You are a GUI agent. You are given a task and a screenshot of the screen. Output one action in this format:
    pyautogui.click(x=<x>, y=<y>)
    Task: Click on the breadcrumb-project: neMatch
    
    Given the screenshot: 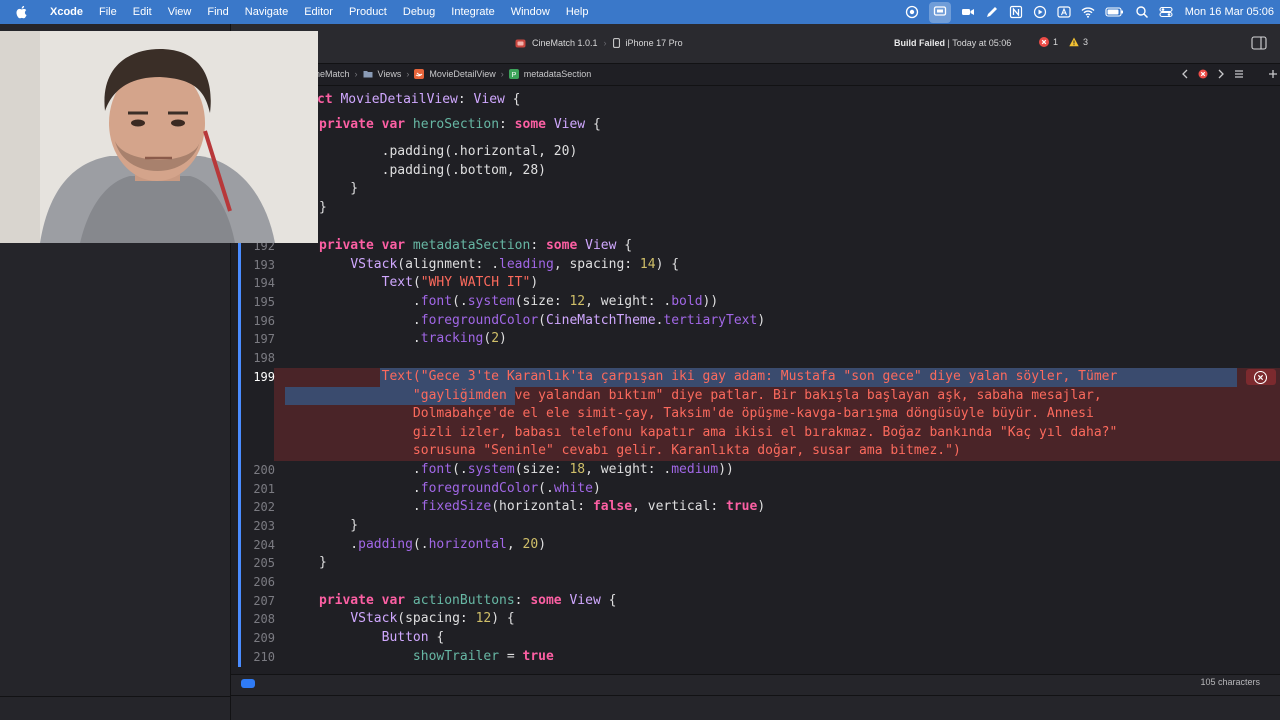 What is the action you would take?
    pyautogui.click(x=332, y=74)
    